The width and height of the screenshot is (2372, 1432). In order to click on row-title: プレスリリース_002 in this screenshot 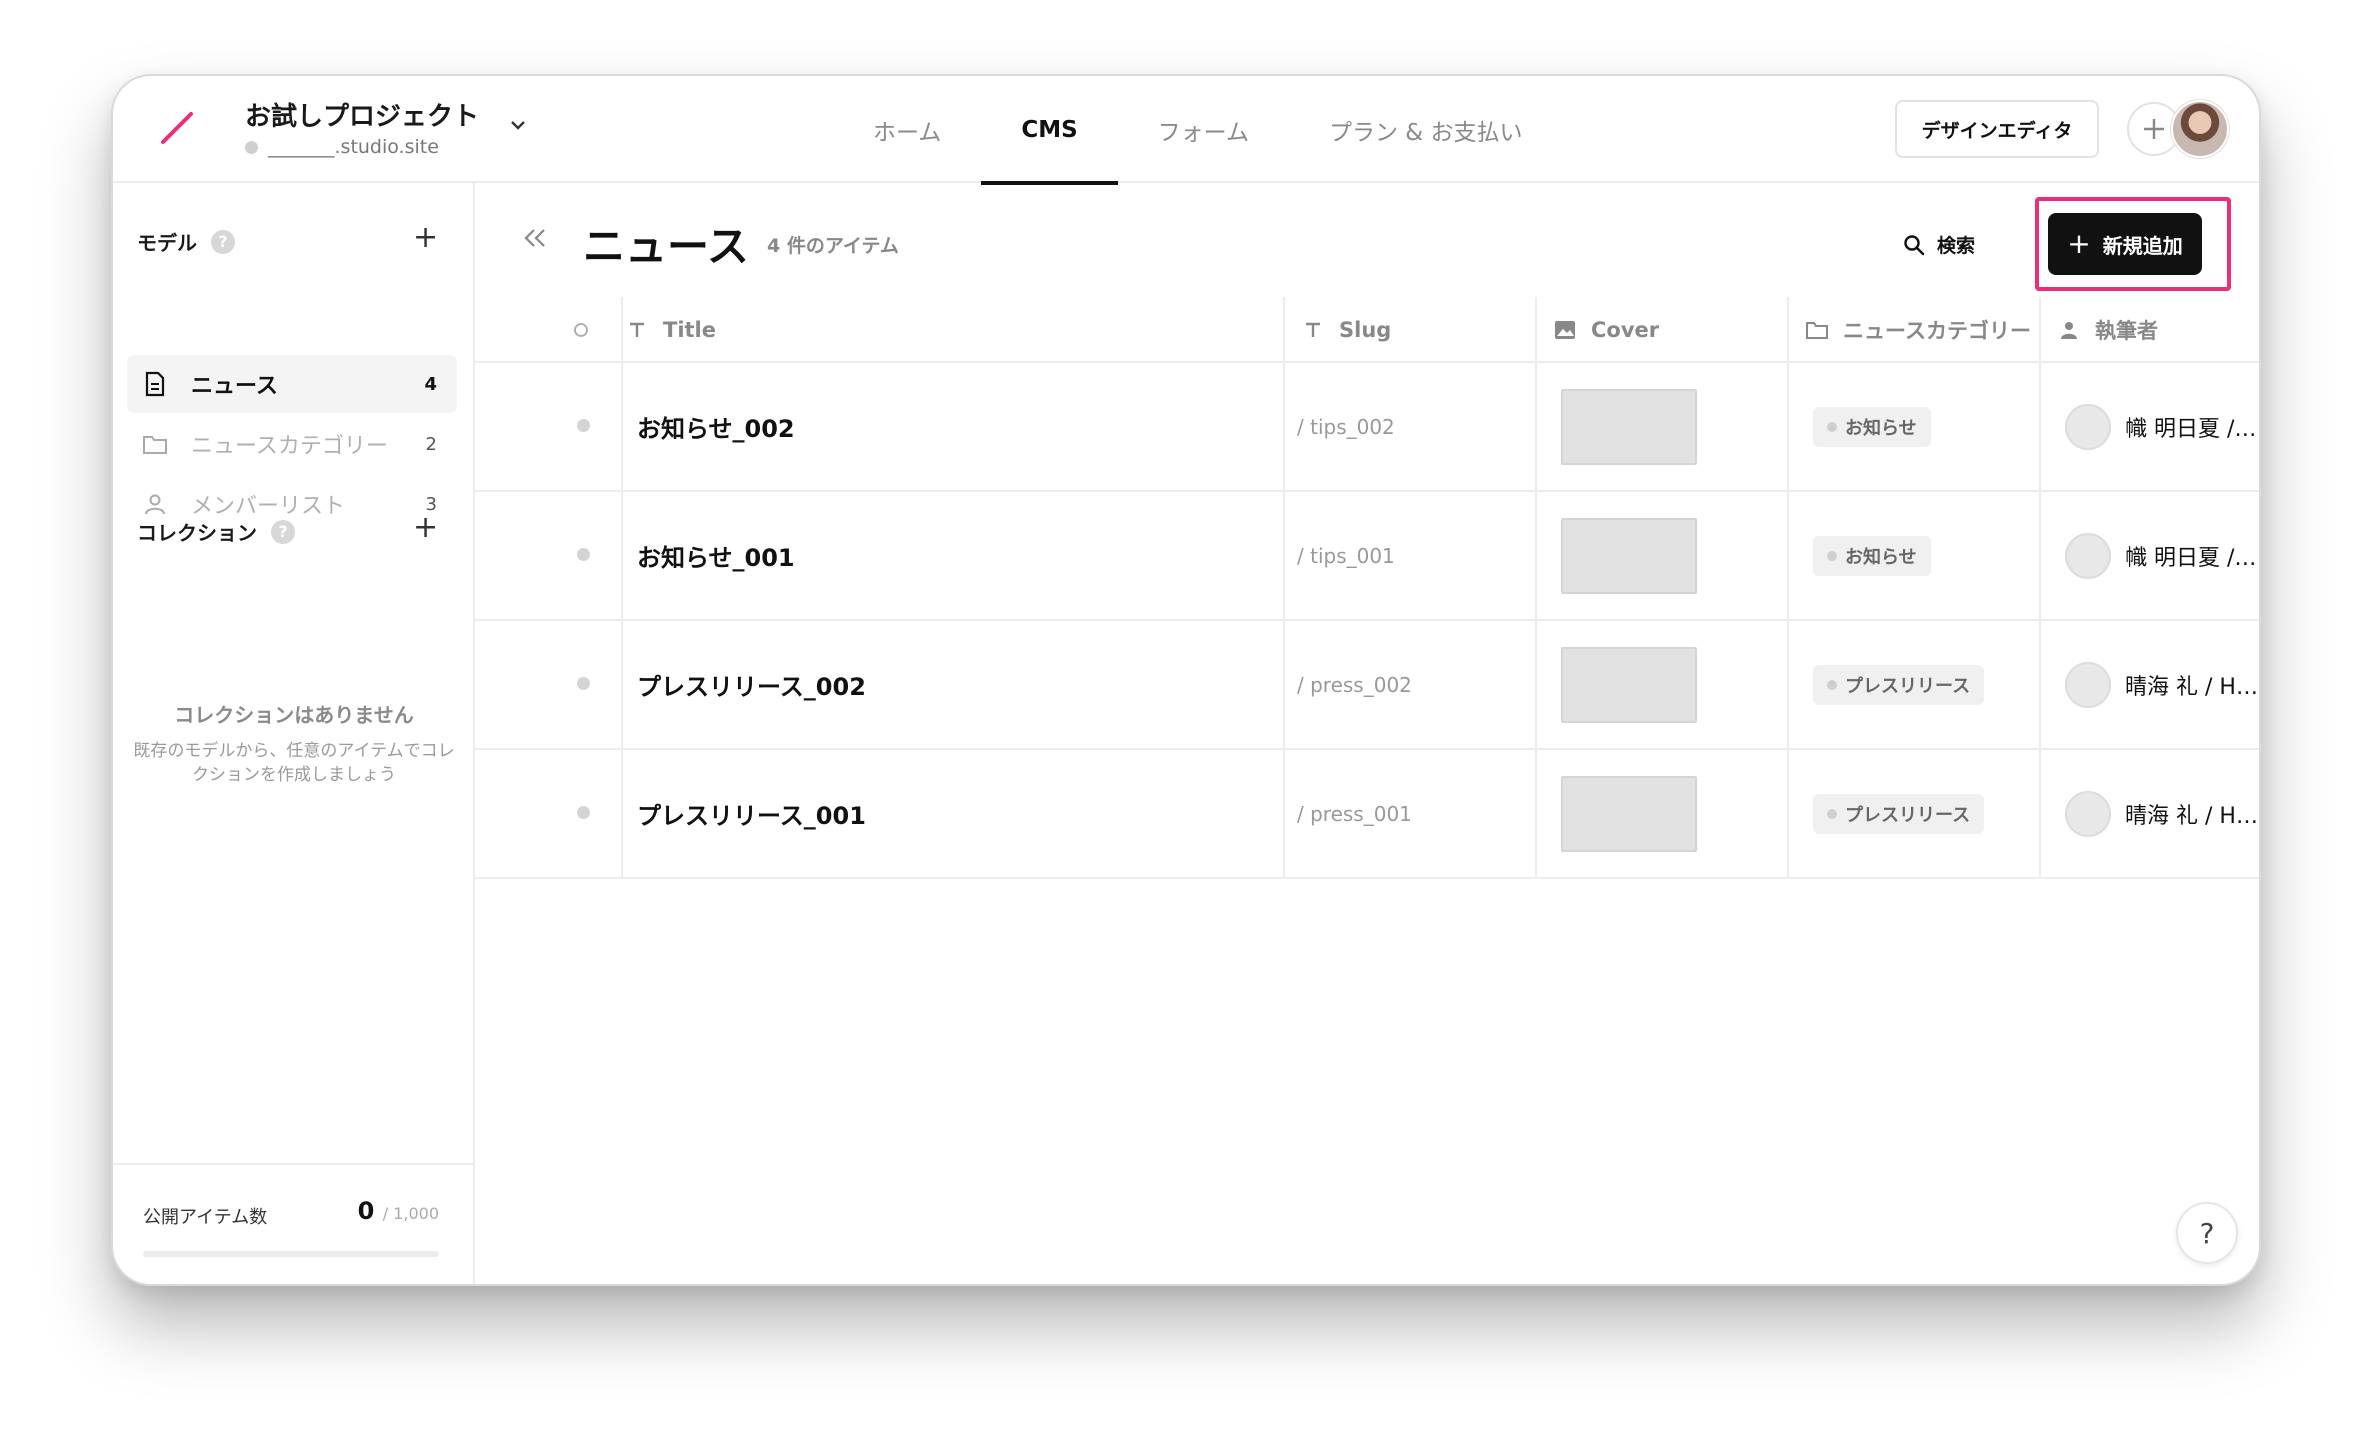, I will do `click(751, 684)`.